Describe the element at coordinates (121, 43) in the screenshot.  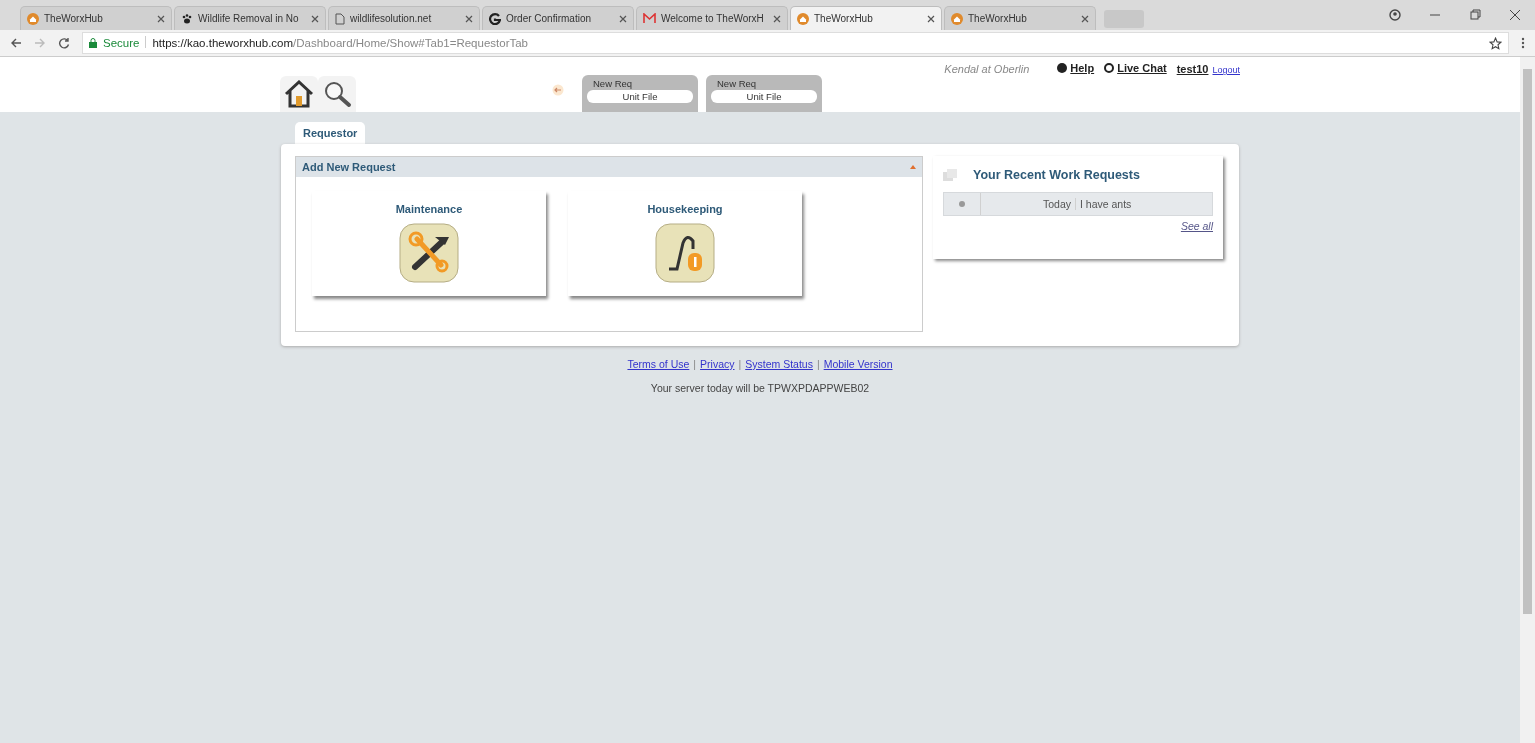
I see `secure-label: Secure` at that location.